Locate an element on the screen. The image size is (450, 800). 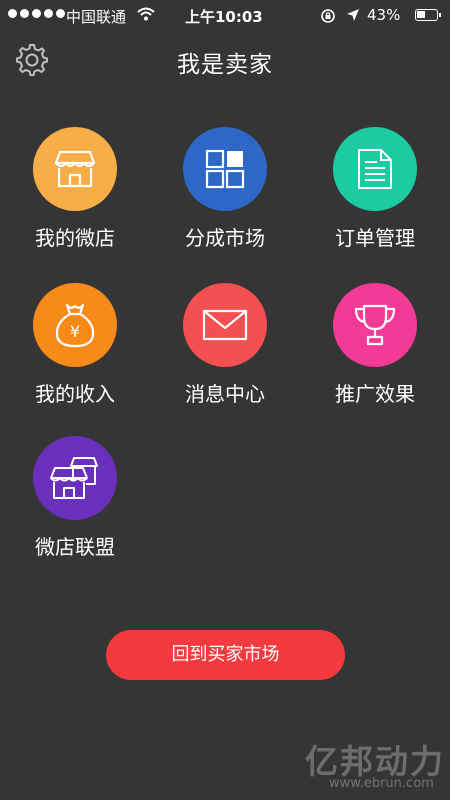
carrier-label: 中国联通 is located at coordinates (96, 17).